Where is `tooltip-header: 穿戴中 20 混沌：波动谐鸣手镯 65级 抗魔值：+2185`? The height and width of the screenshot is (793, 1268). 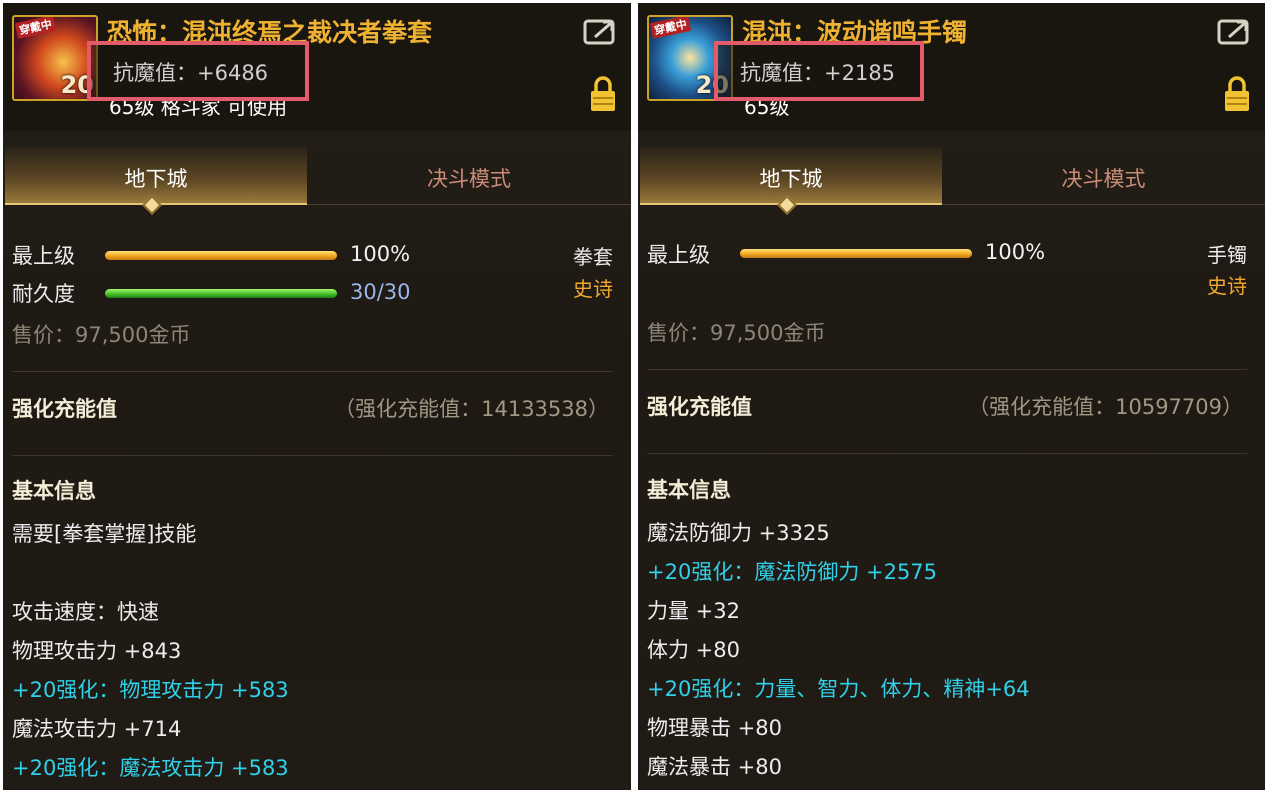 tooltip-header: 穿戴中 20 混沌：波动谐鸣手镯 65级 抗魔值：+2185 is located at coordinates (951, 67).